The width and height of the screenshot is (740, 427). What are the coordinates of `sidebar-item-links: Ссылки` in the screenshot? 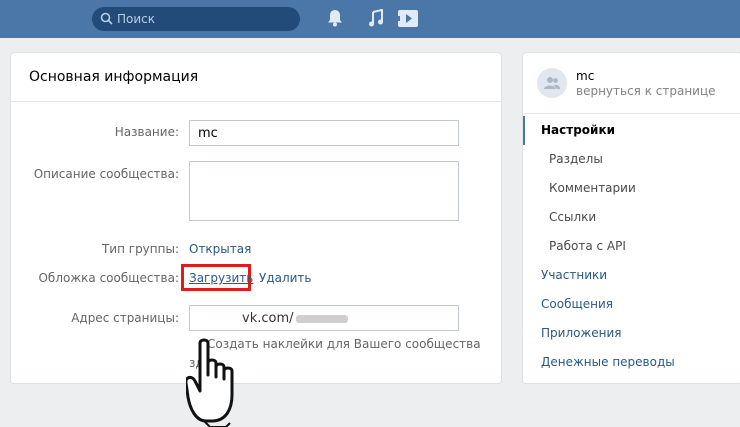 It's located at (631, 217).